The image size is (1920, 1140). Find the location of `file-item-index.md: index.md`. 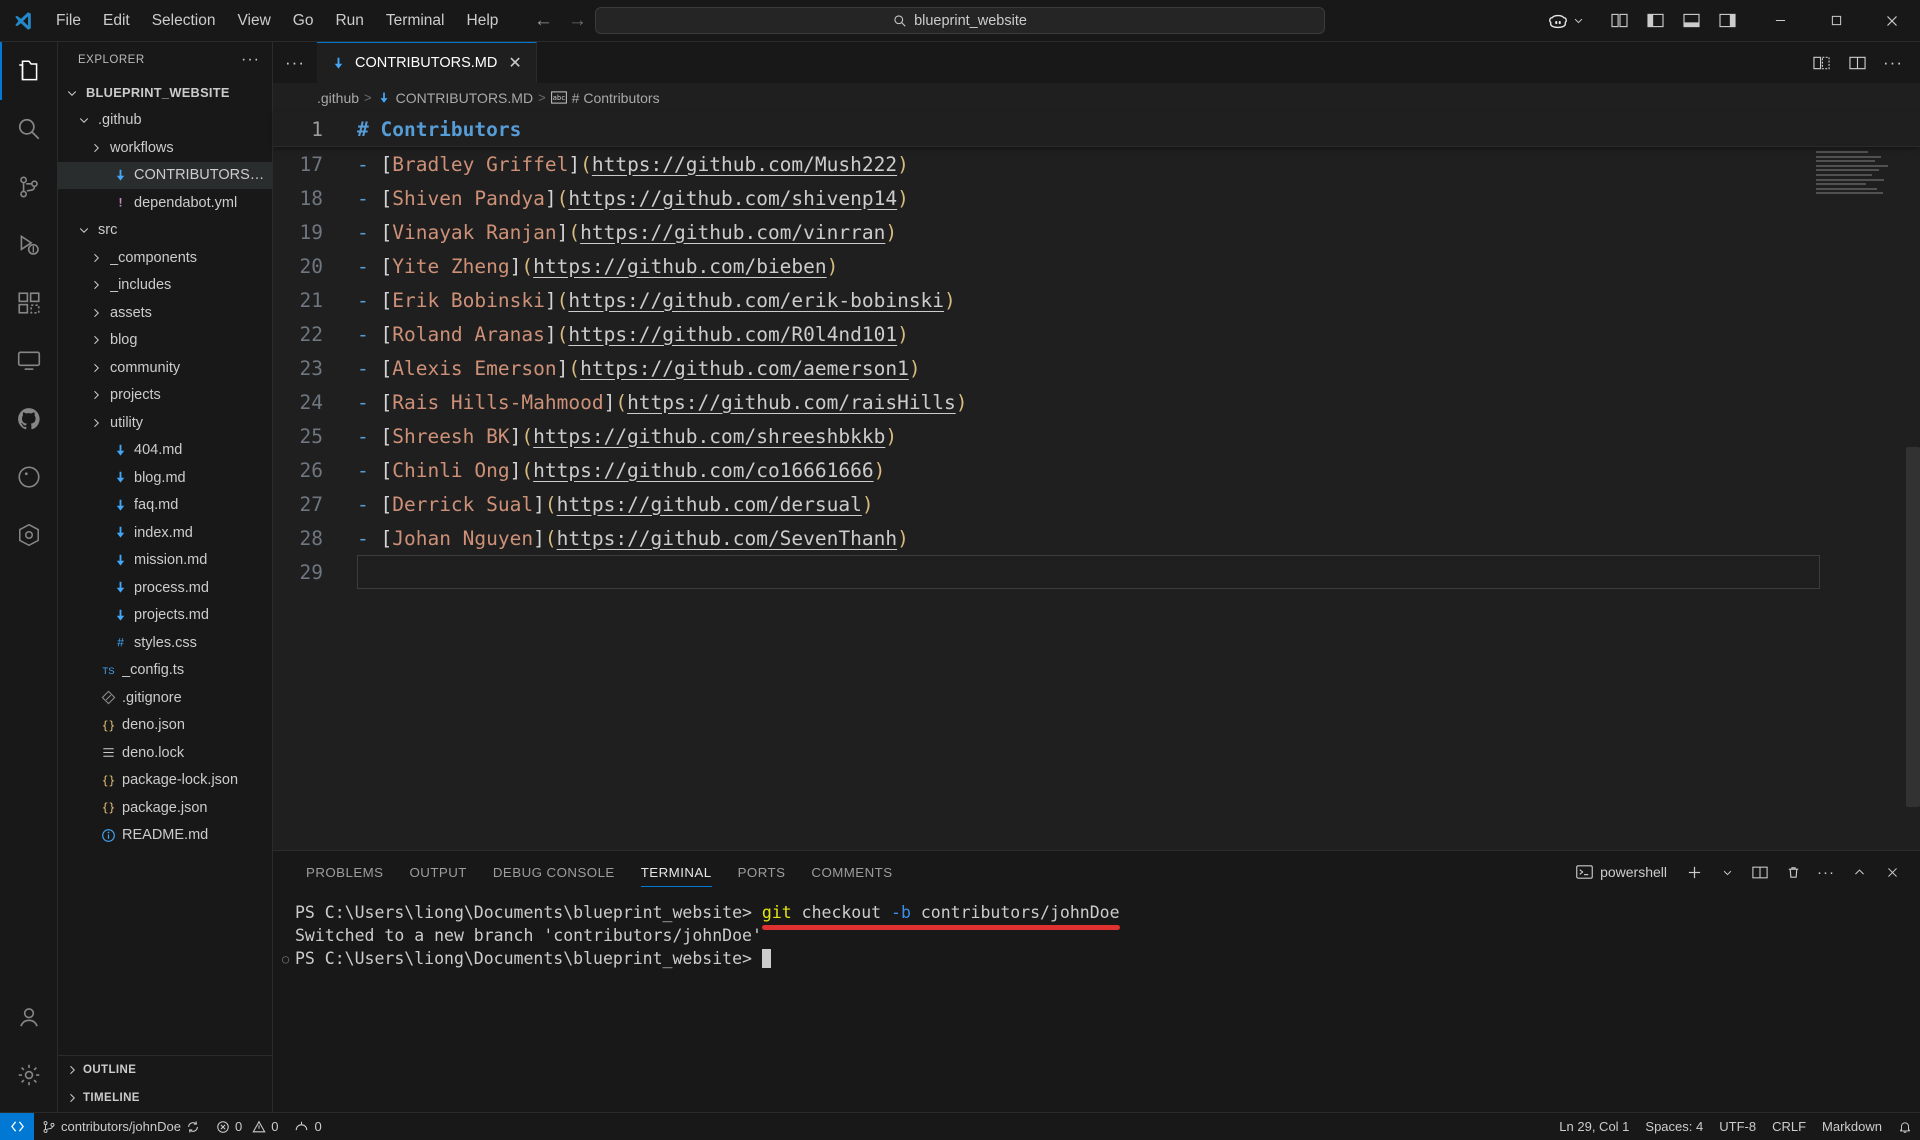

file-item-index.md: index.md is located at coordinates (165, 533).